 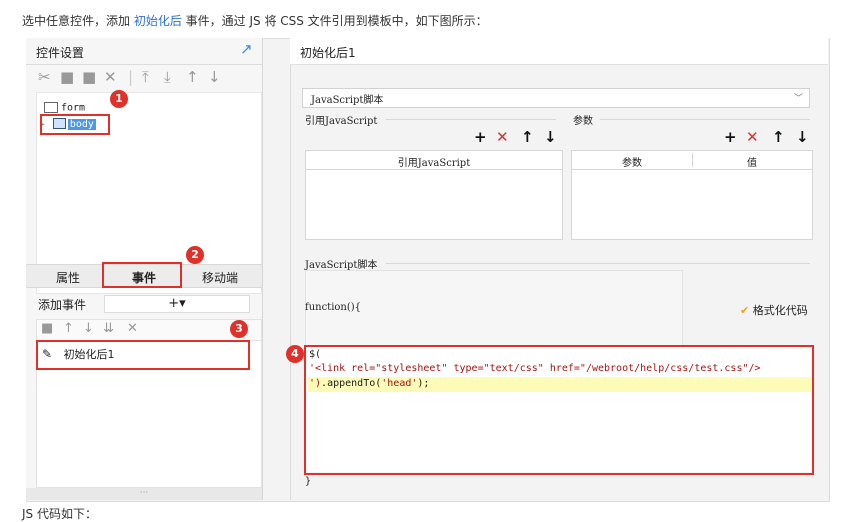 What do you see at coordinates (341, 265) in the screenshot?
I see `script-group-label: JavaScript脚本` at bounding box center [341, 265].